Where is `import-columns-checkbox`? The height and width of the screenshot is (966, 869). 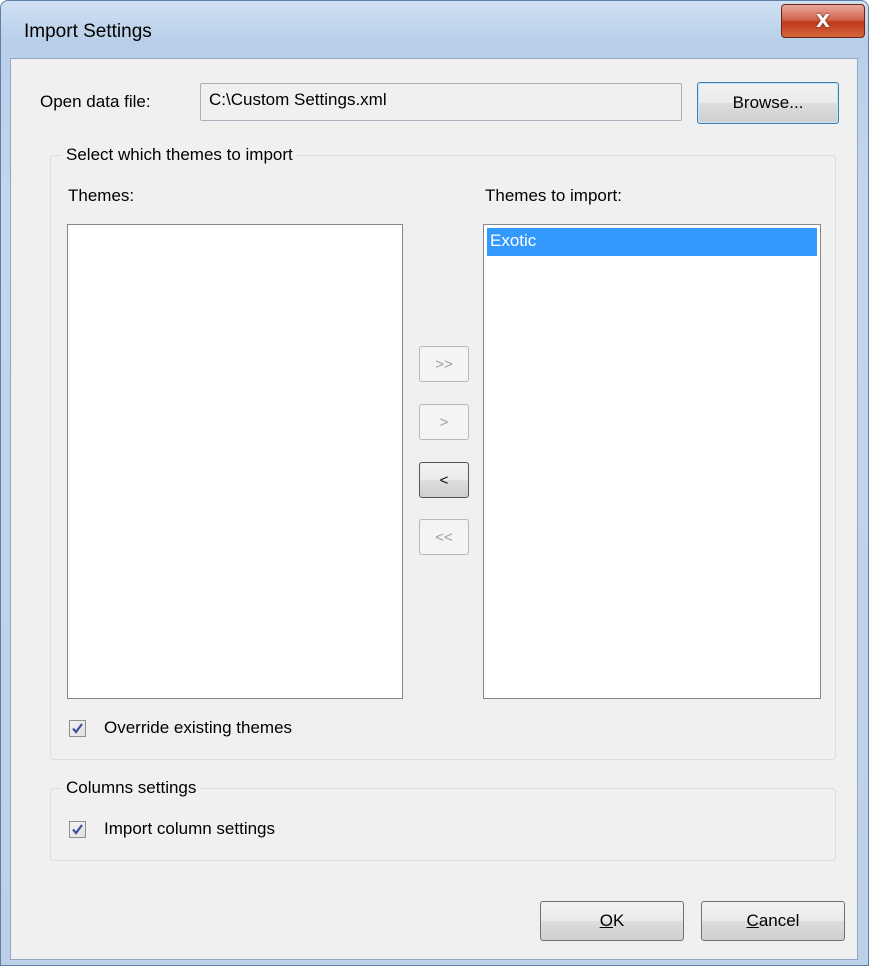 import-columns-checkbox is located at coordinates (77, 829).